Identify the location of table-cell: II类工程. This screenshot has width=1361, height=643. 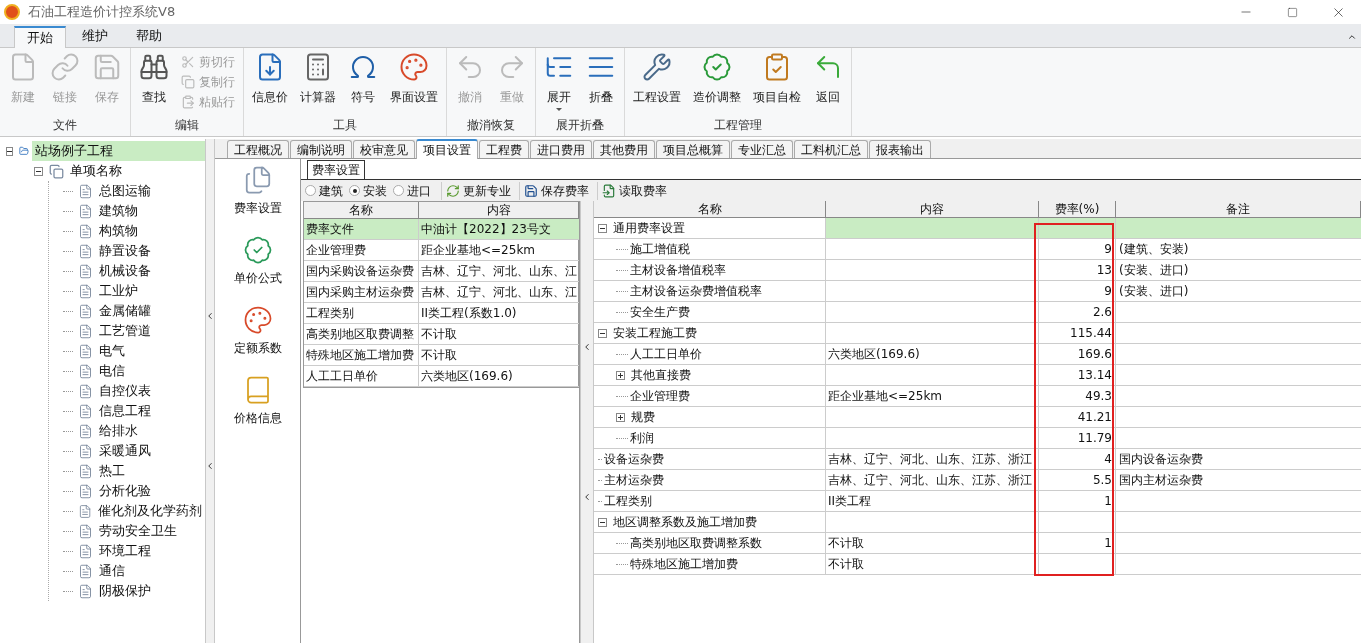
(932, 501).